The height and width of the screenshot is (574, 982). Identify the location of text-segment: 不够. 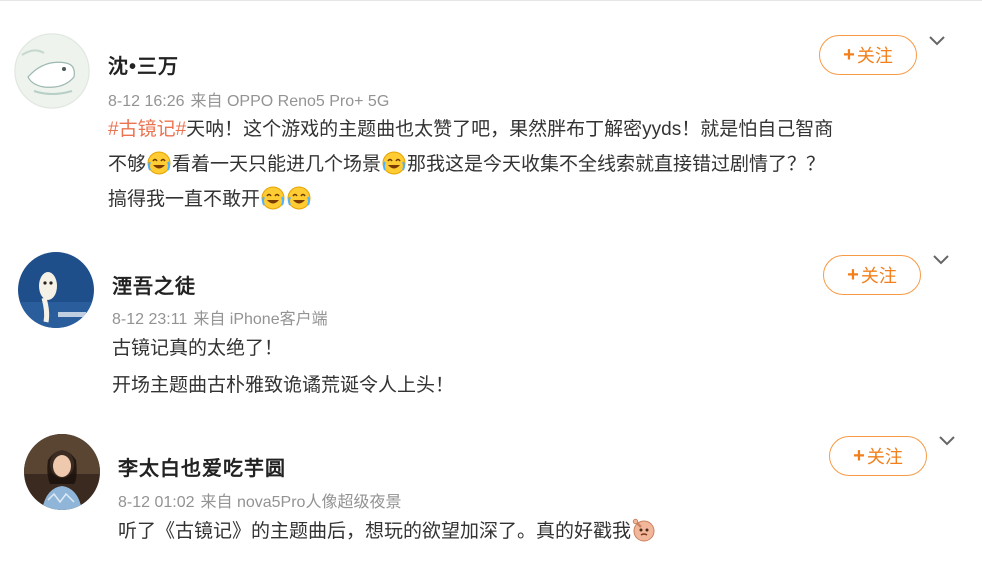
(127, 164).